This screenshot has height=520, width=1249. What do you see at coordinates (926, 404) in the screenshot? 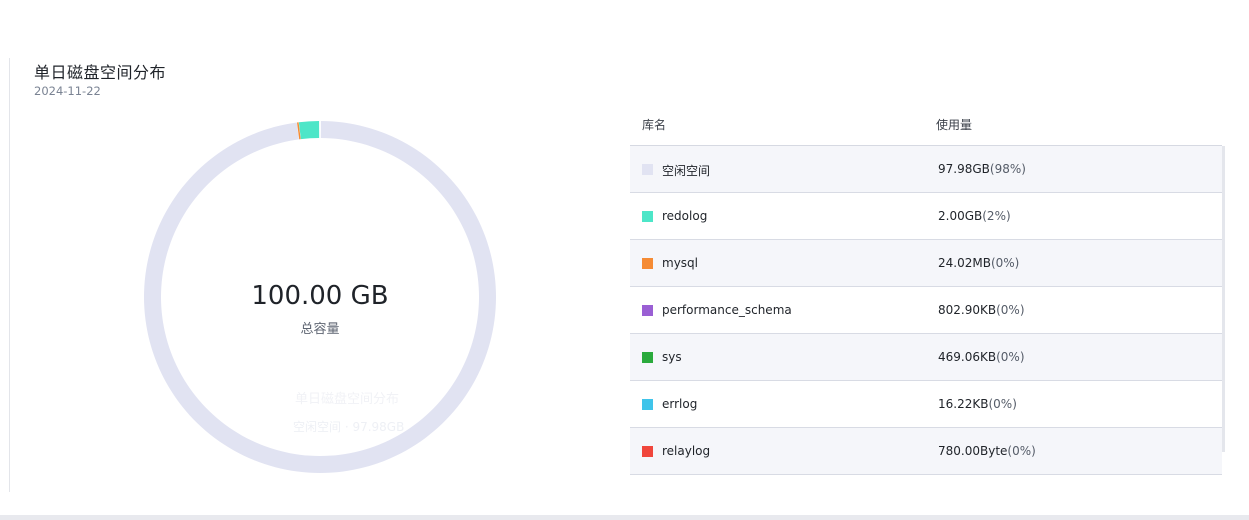
I see `table-row: errlog 16.22KB(0%)` at bounding box center [926, 404].